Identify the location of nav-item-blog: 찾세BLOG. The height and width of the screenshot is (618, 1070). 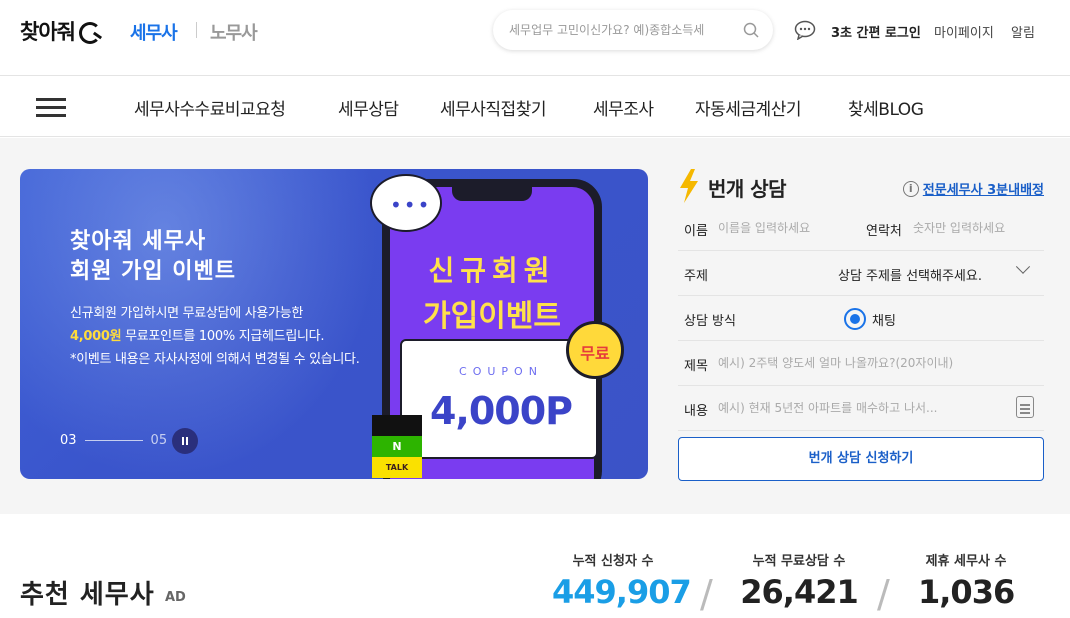
(886, 107).